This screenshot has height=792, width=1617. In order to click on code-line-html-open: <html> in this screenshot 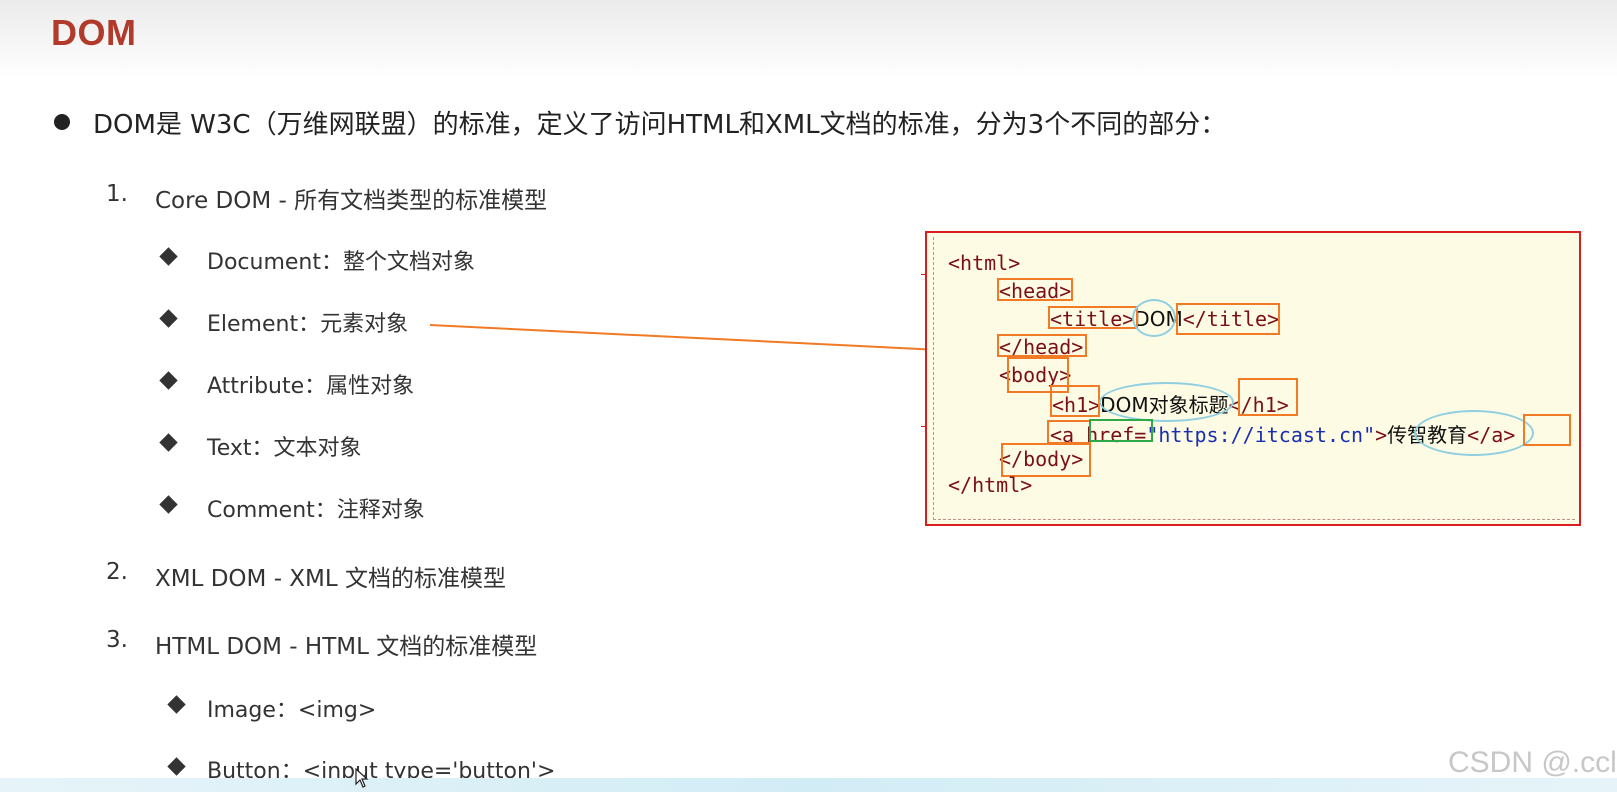, I will do `click(984, 263)`.